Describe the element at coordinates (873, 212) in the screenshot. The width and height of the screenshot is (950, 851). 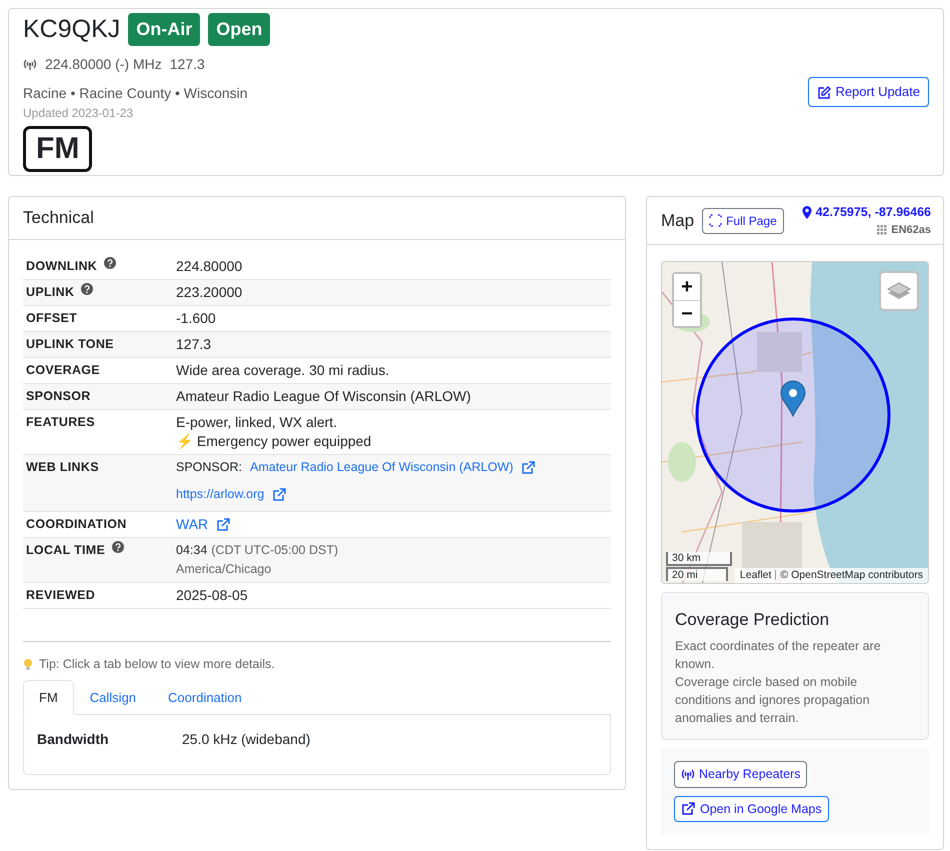
I see `coordinates-link: 42.75975, -87.96466` at that location.